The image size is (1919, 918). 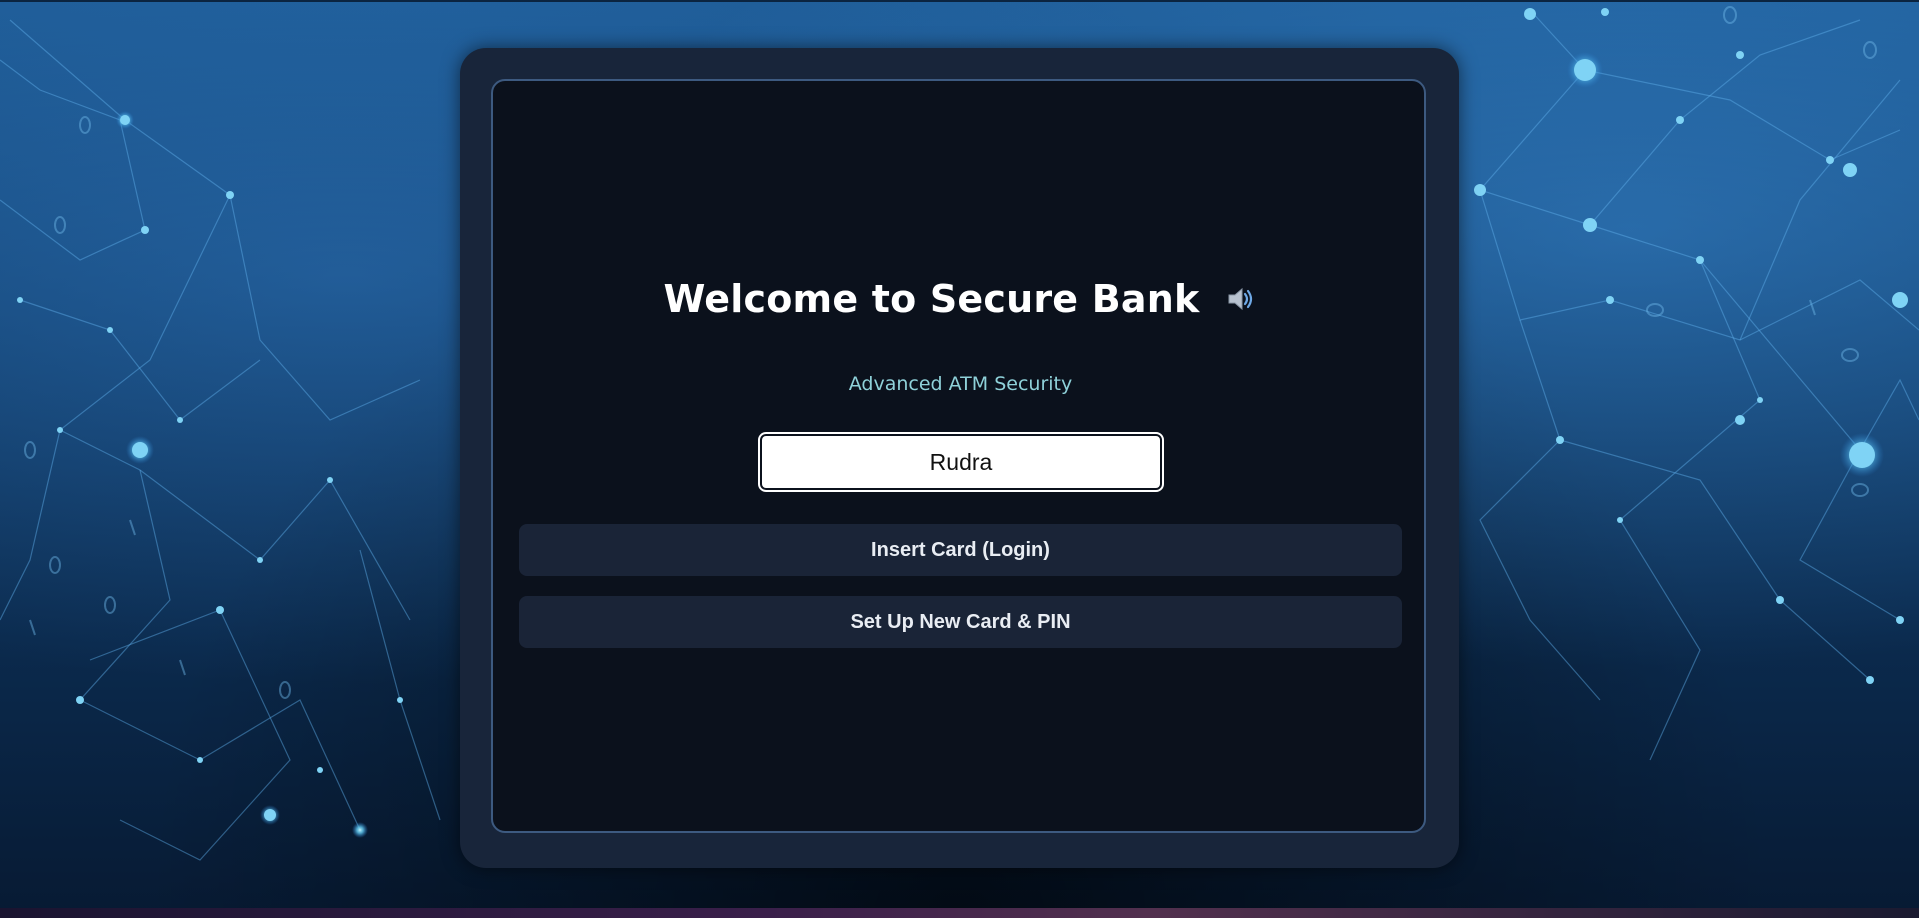 What do you see at coordinates (1241, 299) in the screenshot?
I see `speaker-icon` at bounding box center [1241, 299].